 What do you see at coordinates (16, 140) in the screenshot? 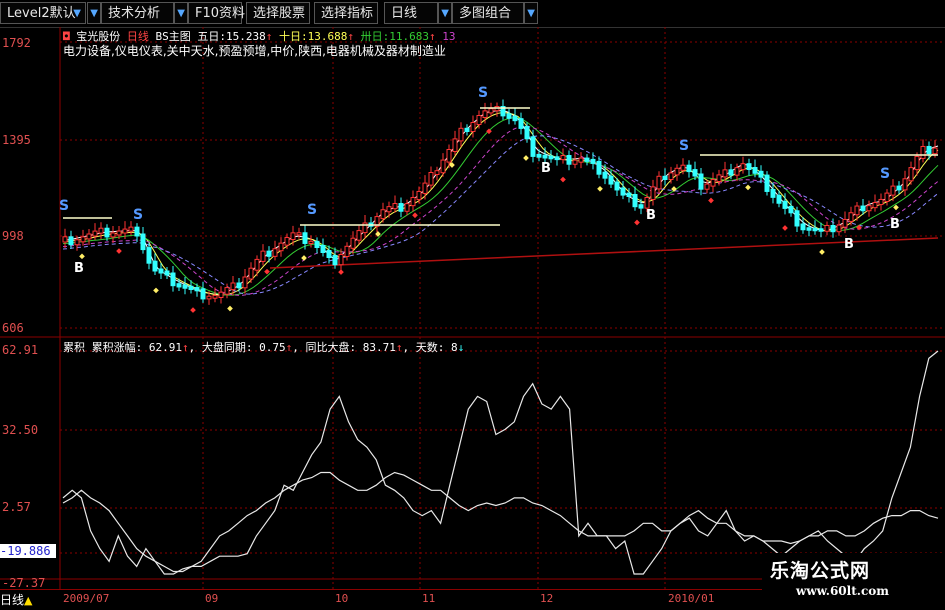
I see `y-label-2: 1395` at bounding box center [16, 140].